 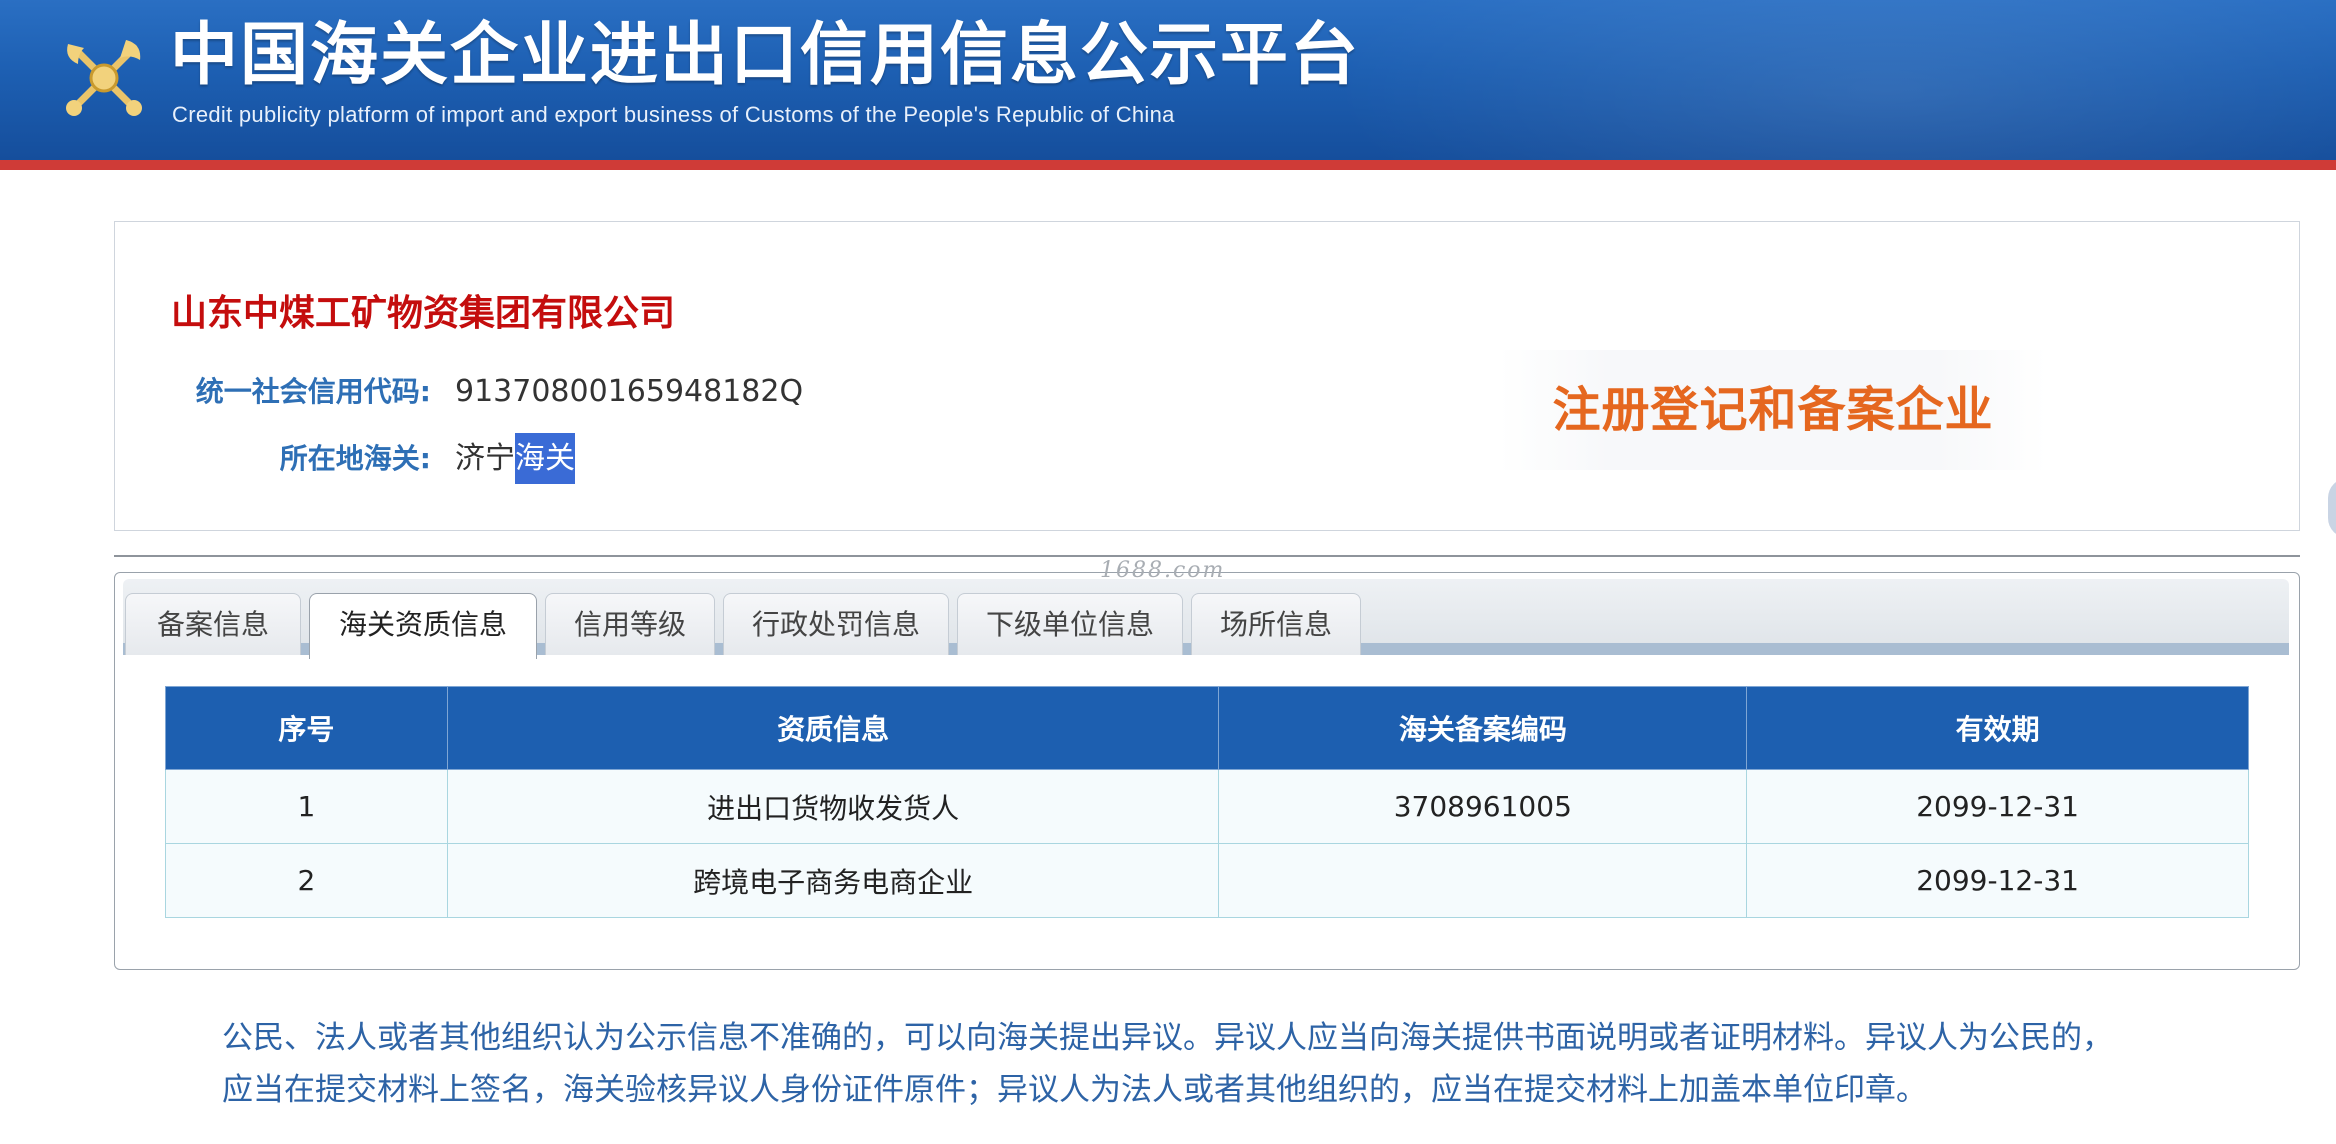 What do you see at coordinates (836, 624) in the screenshot?
I see `tab-administrative-penalty: 行政处罚信息` at bounding box center [836, 624].